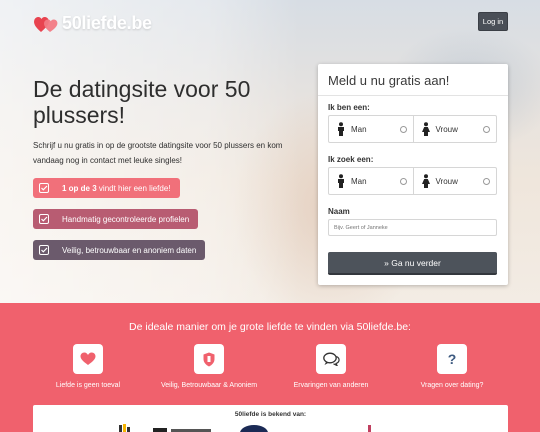 This screenshot has height=432, width=540. What do you see at coordinates (452, 385) in the screenshot?
I see `benefit-label: Vragen over dating?` at bounding box center [452, 385].